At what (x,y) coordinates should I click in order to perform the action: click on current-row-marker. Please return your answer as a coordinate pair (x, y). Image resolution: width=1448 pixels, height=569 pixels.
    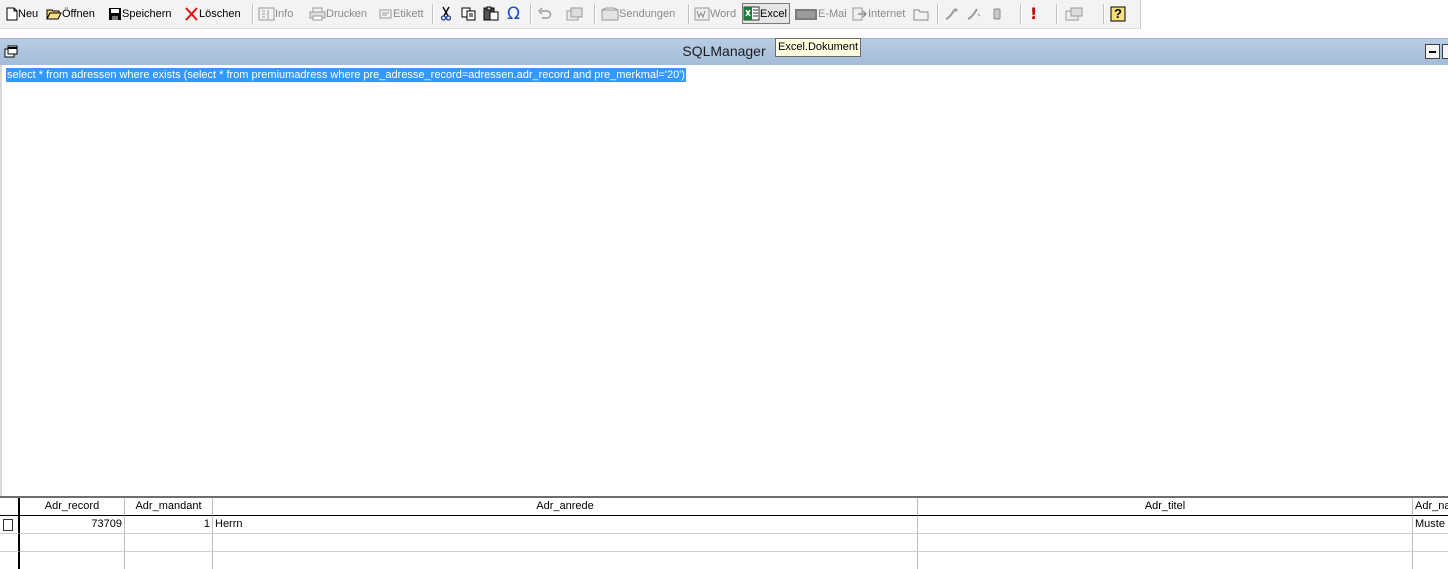
    Looking at the image, I should click on (8, 525).